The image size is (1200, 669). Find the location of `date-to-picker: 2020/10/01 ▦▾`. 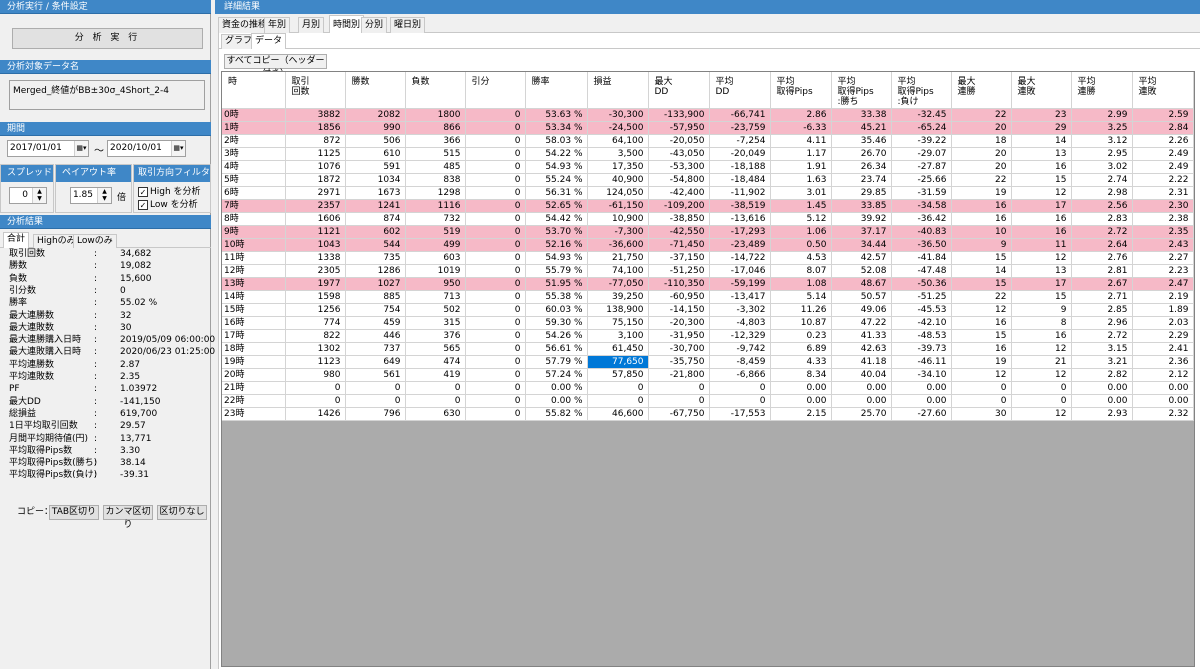

date-to-picker: 2020/10/01 ▦▾ is located at coordinates (146, 148).